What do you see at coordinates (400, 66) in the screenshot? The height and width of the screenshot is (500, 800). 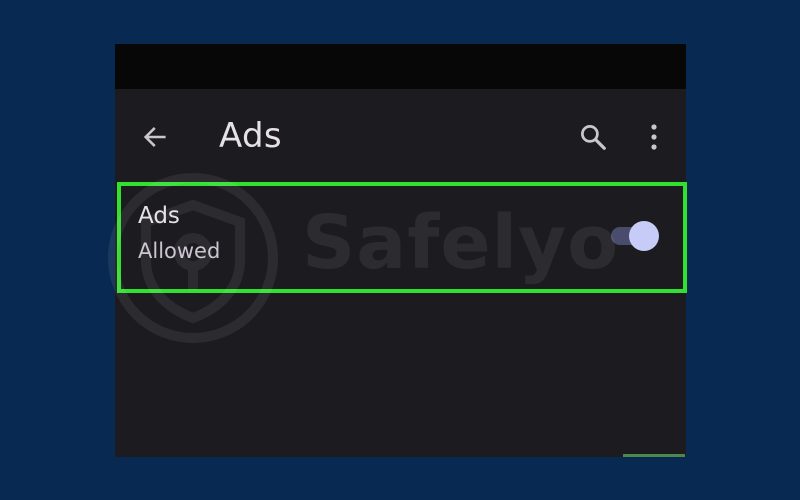 I see `status-bar` at bounding box center [400, 66].